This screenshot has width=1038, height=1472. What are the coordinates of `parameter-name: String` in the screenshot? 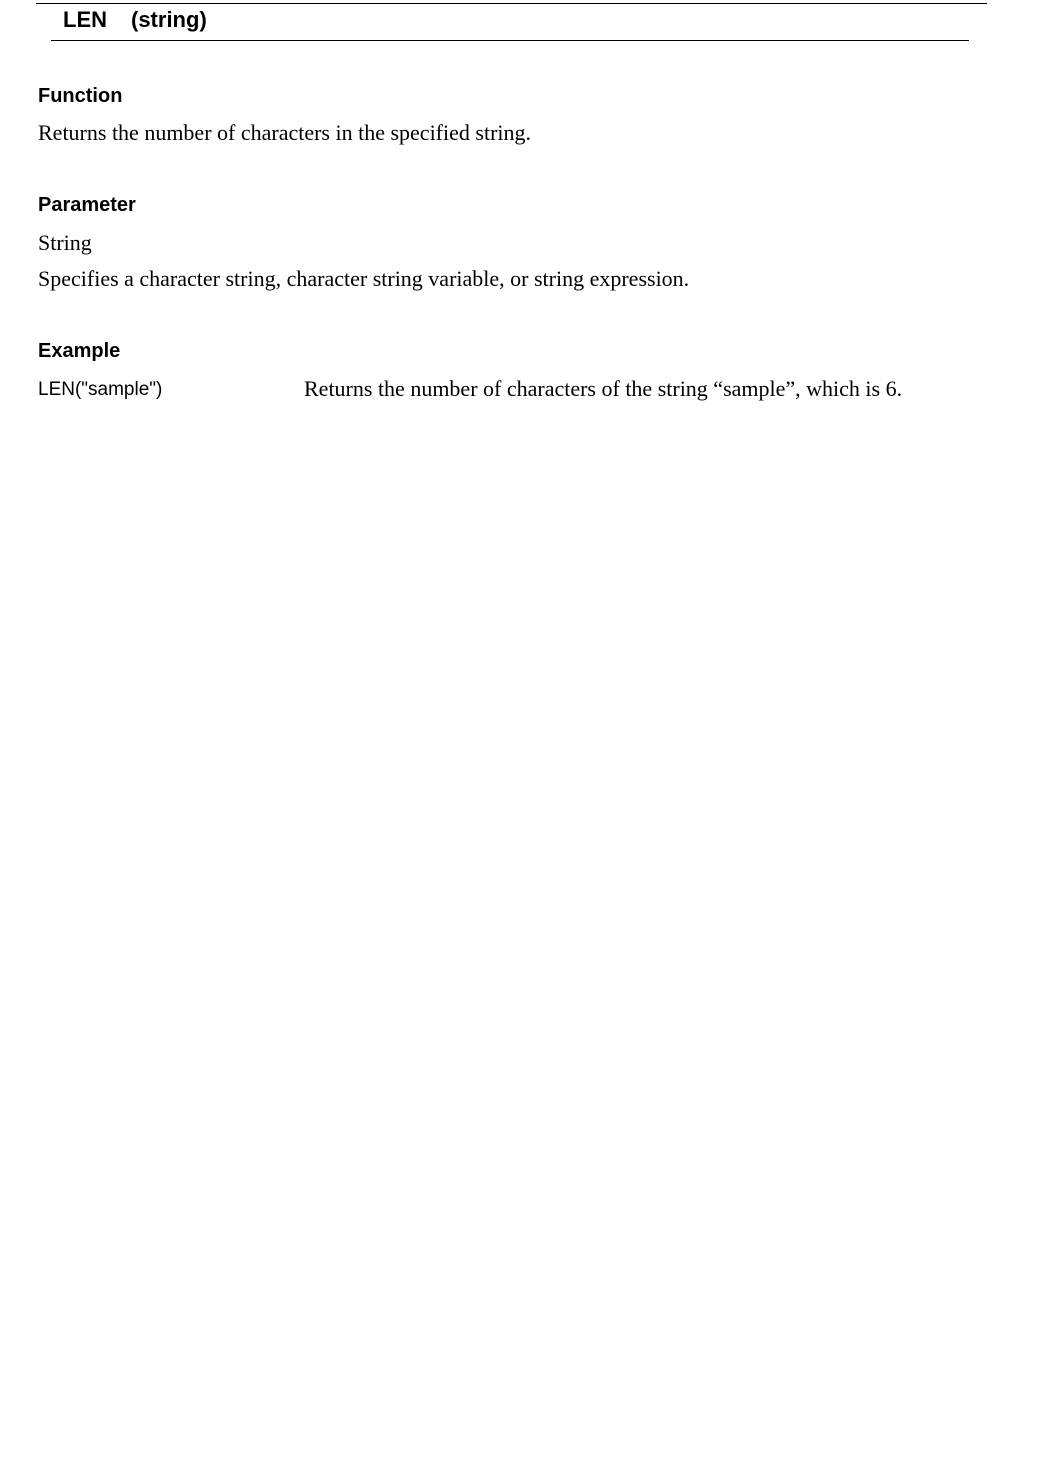 It's located at (65, 242).